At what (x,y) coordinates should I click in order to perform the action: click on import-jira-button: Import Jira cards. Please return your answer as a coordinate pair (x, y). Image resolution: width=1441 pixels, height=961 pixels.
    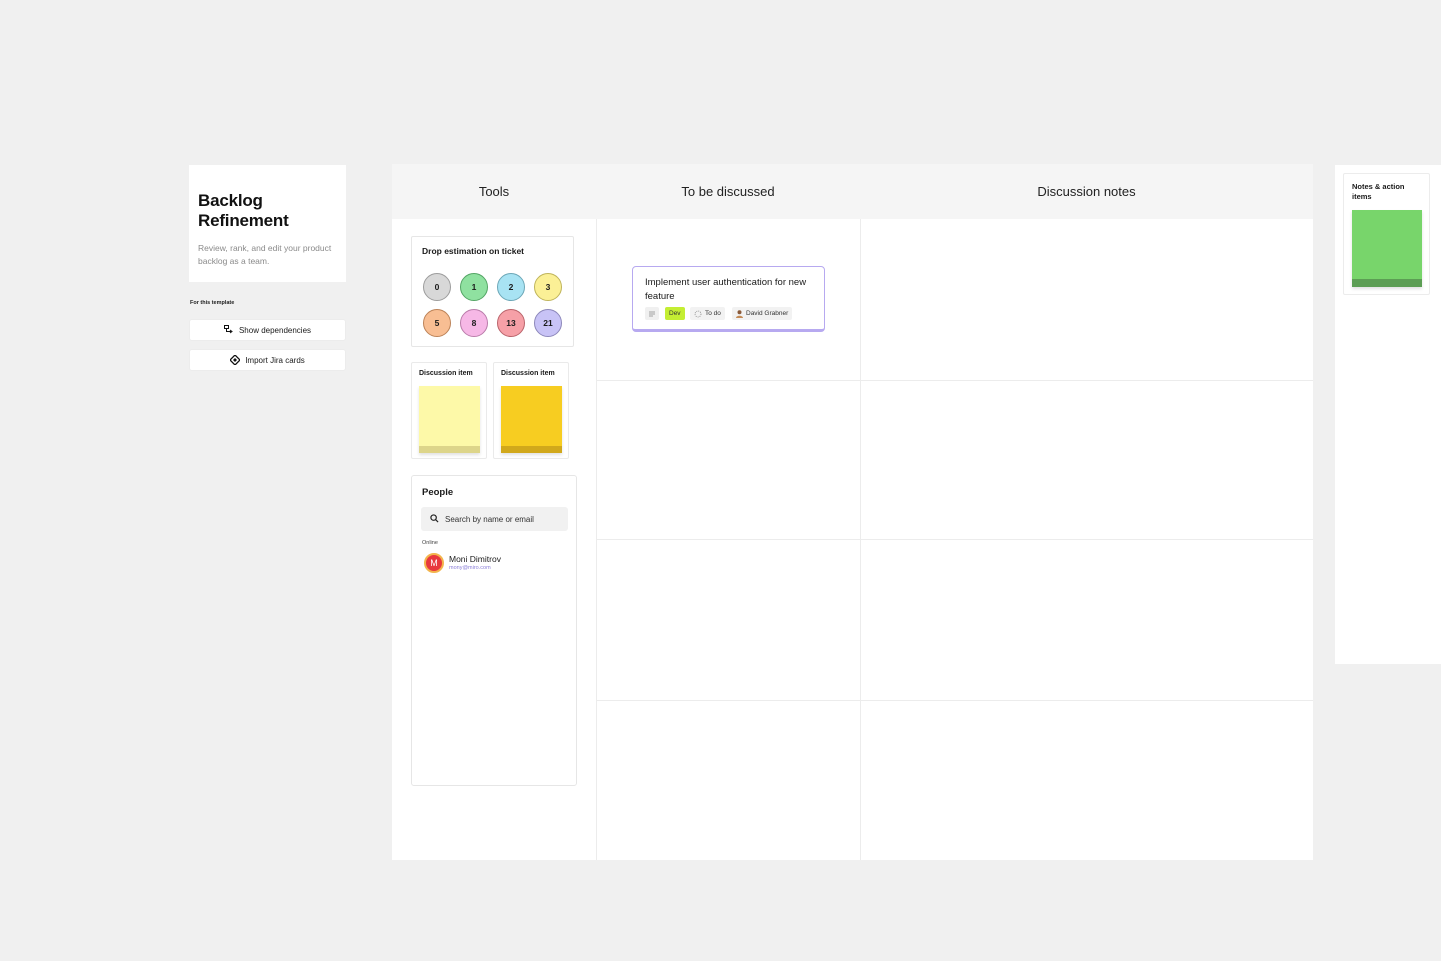
    Looking at the image, I should click on (267, 360).